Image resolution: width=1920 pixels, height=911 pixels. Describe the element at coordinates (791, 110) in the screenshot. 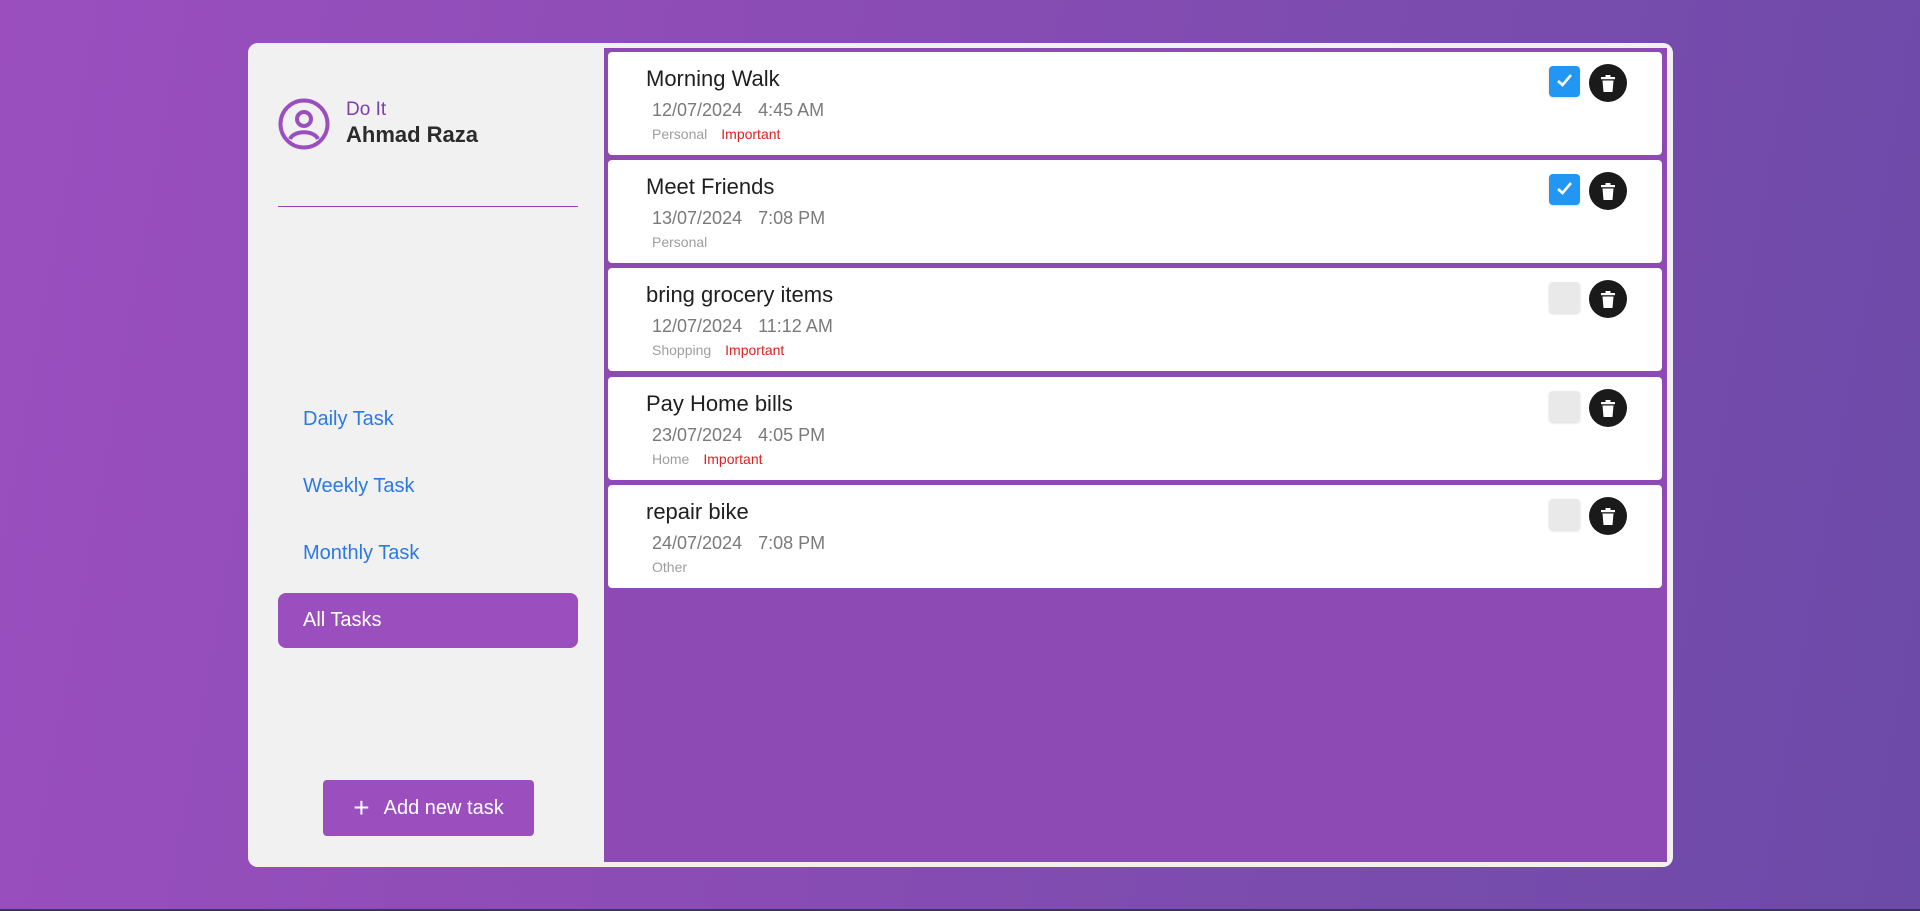

I see `task-time: 4:45 AM` at that location.